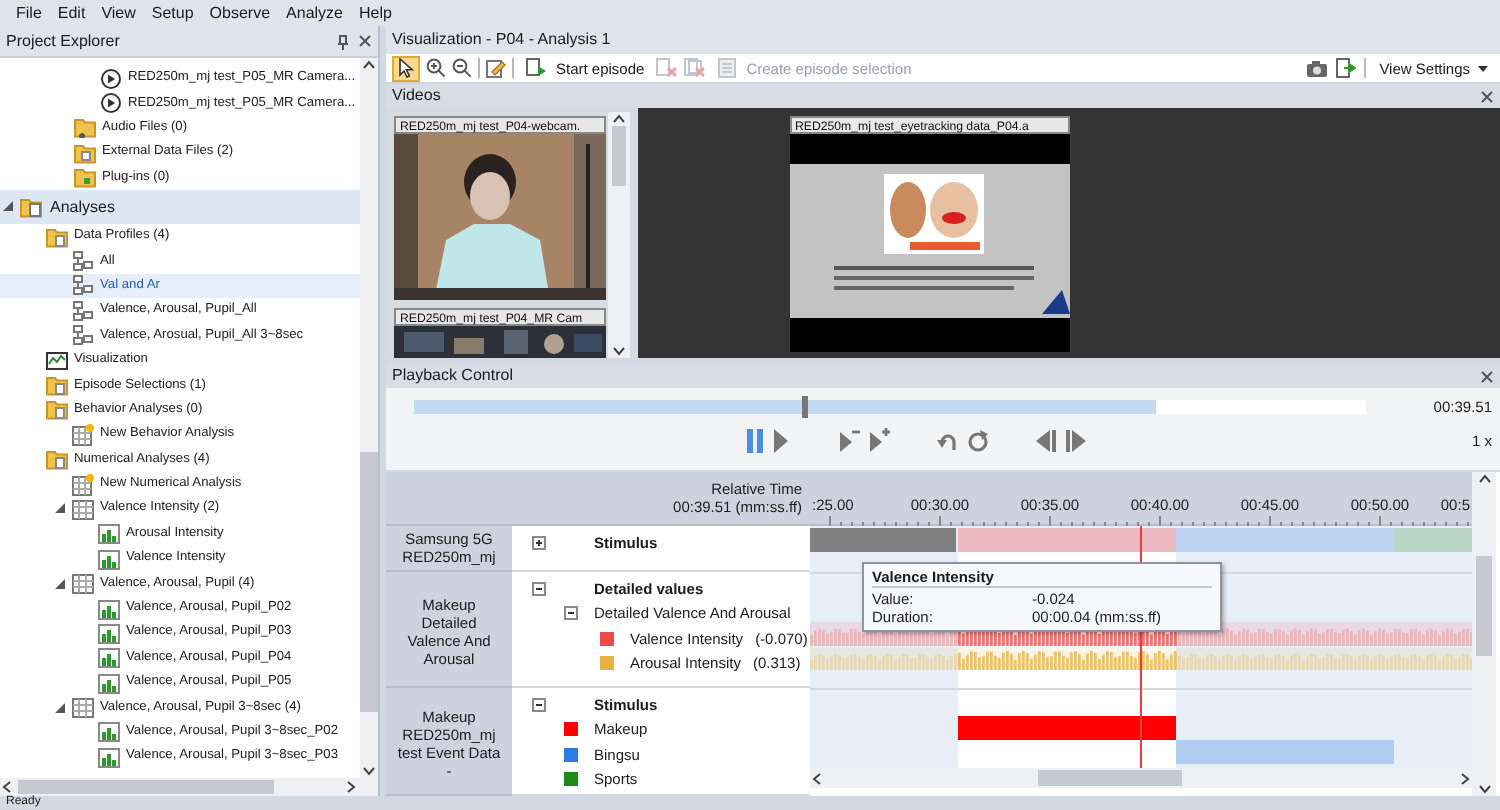 The image size is (1500, 810). I want to click on pin-icon, so click(343, 41).